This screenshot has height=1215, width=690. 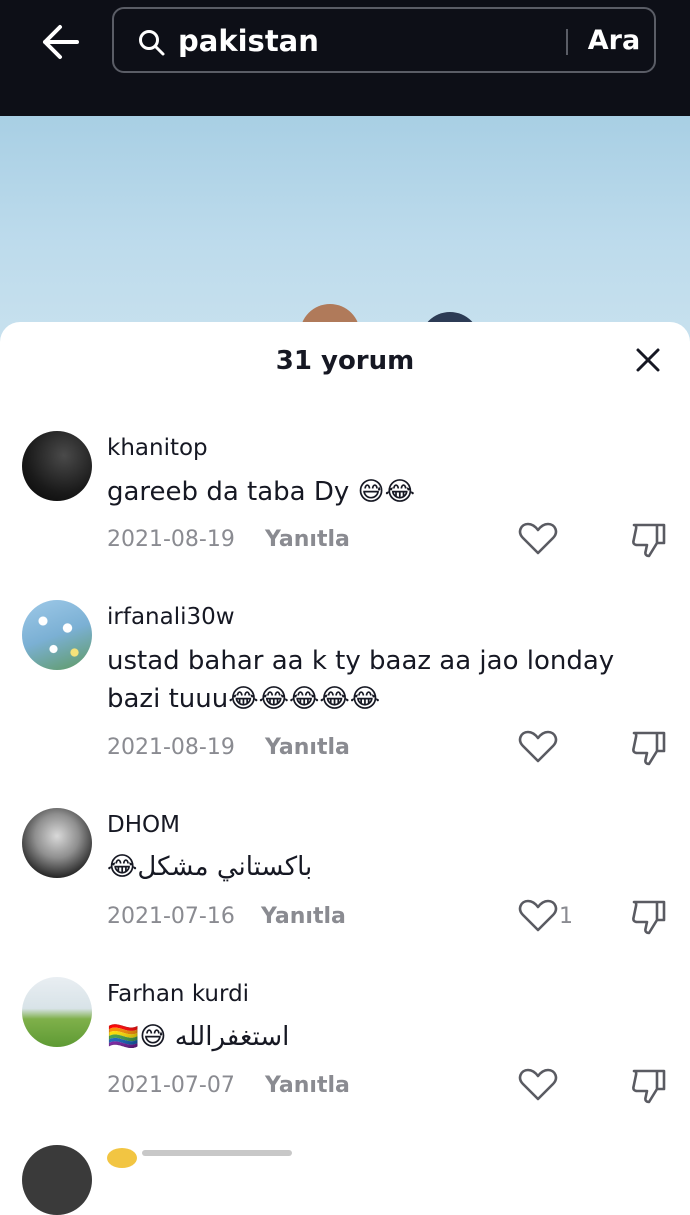 I want to click on top-bar: Ara, so click(x=345, y=58).